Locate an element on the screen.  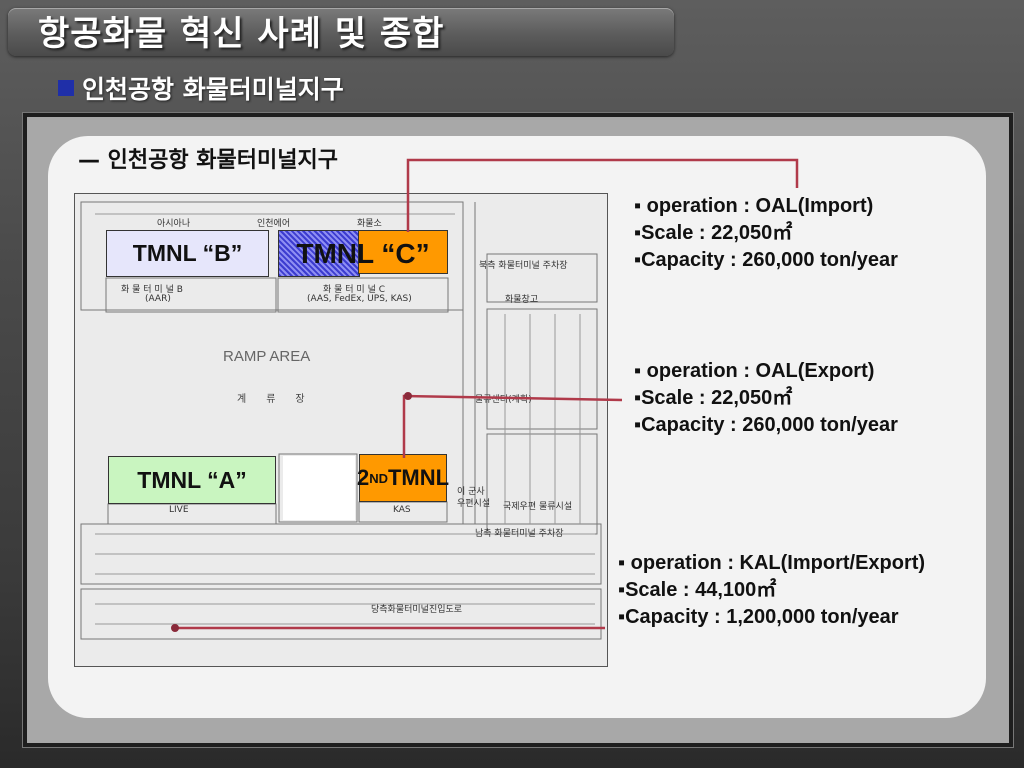
terminal-c: TMNL “C” is located at coordinates (363, 253).